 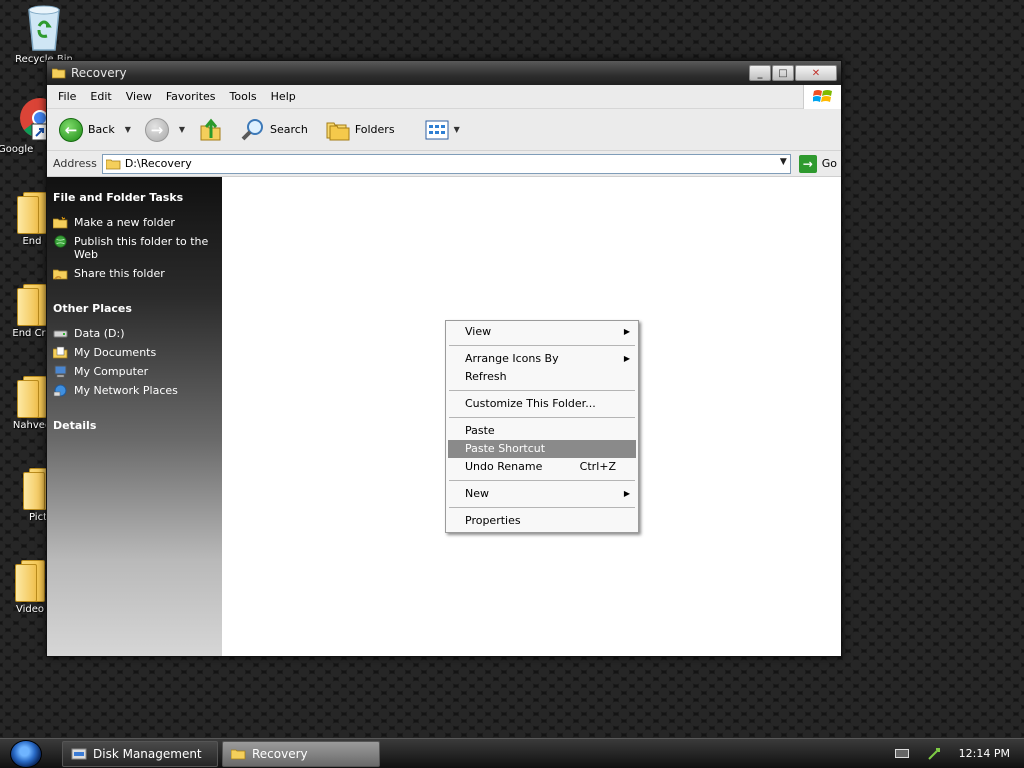 I want to click on folders-label: Folders, so click(x=374, y=129).